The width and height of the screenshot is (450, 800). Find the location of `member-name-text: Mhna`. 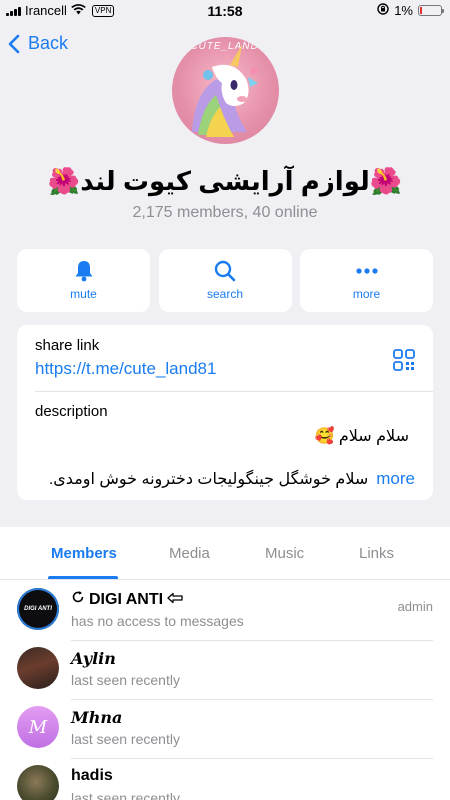

member-name-text: Mhna is located at coordinates (97, 717).